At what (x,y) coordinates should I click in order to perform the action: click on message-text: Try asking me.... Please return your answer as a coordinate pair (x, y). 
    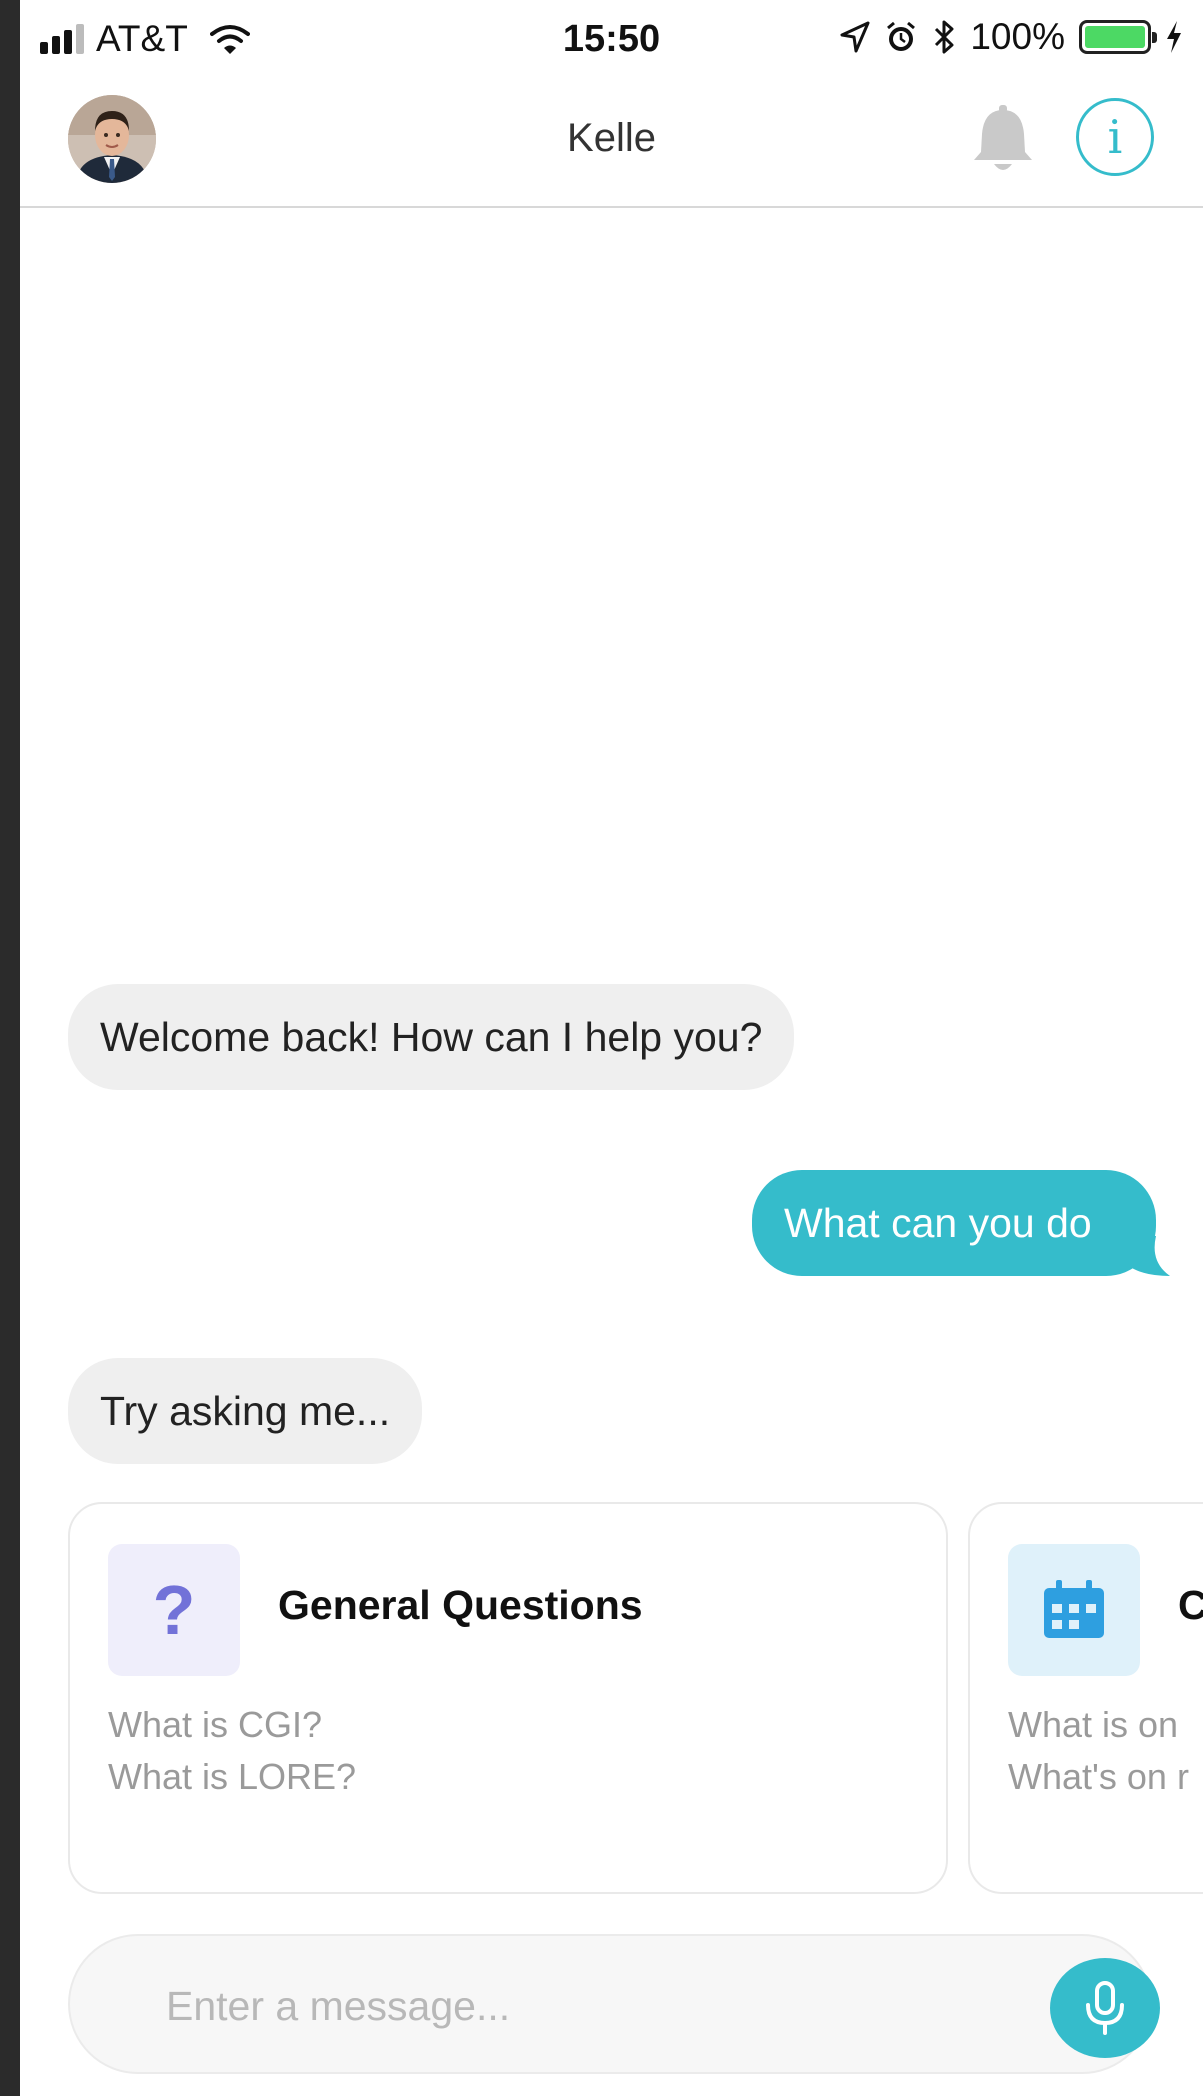
    Looking at the image, I should click on (245, 1410).